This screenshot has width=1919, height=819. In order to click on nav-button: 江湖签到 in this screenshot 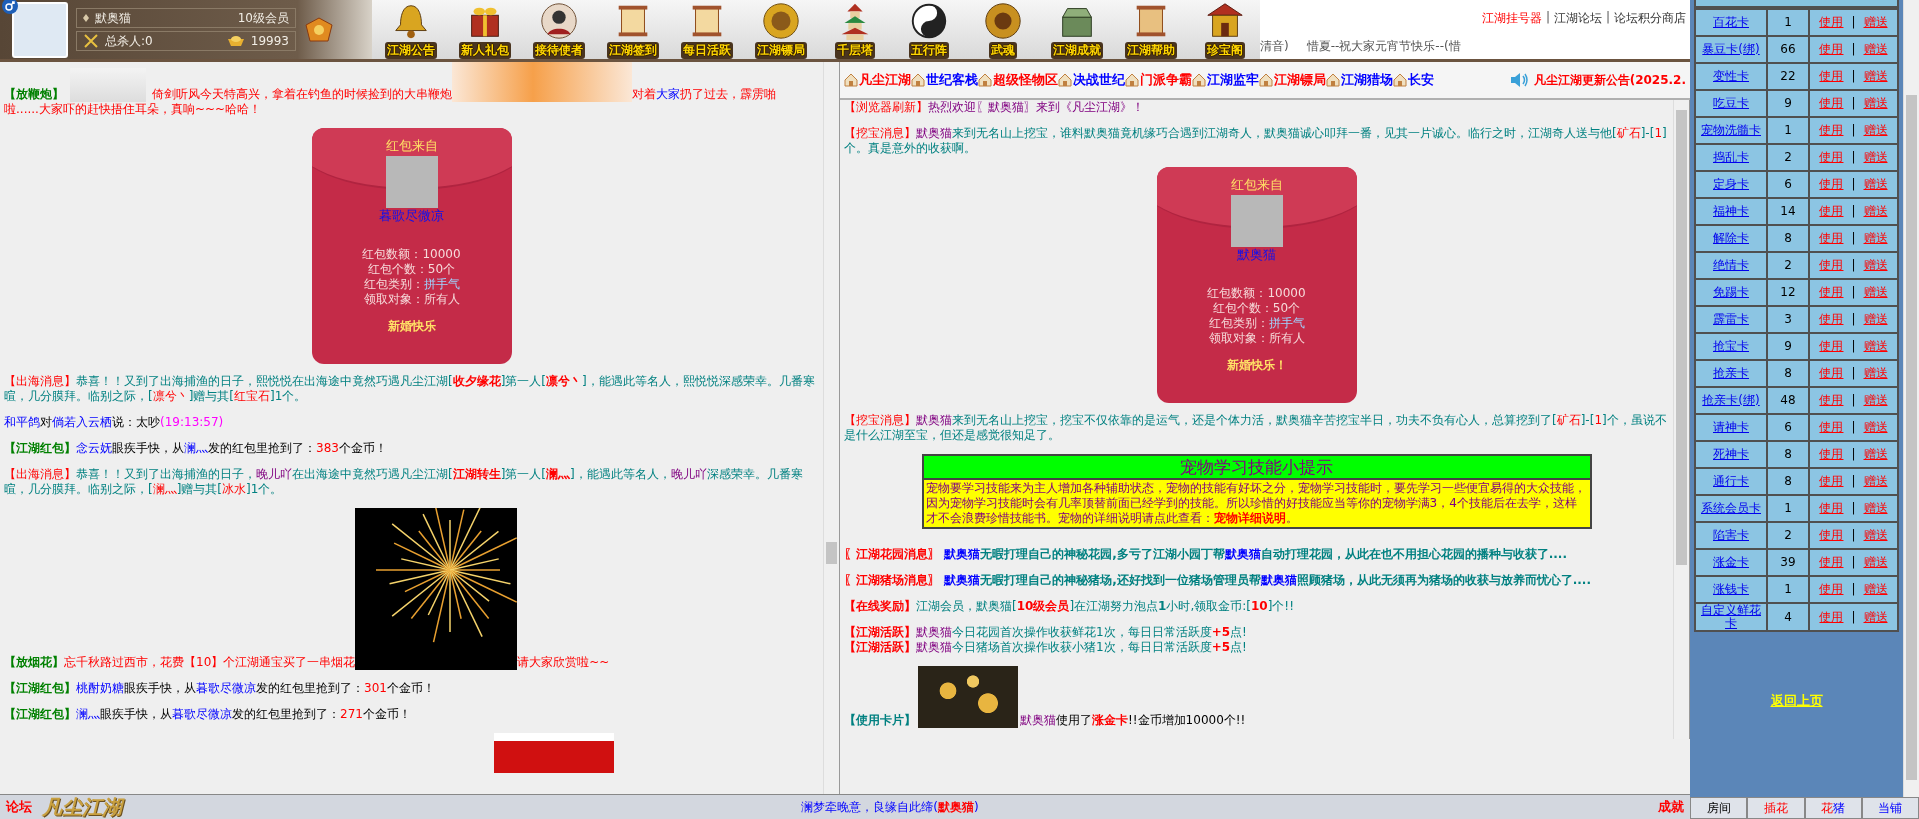, I will do `click(633, 29)`.